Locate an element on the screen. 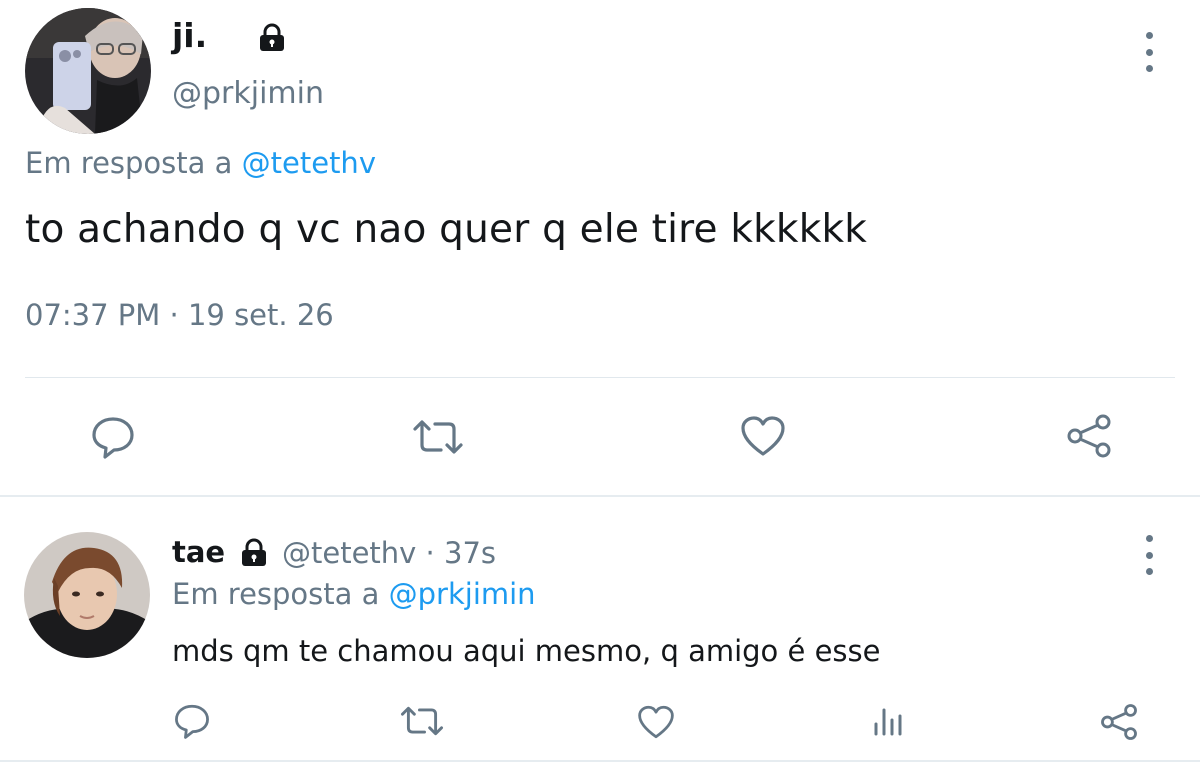 The height and width of the screenshot is (768, 1200). display-name: tae is located at coordinates (198, 552).